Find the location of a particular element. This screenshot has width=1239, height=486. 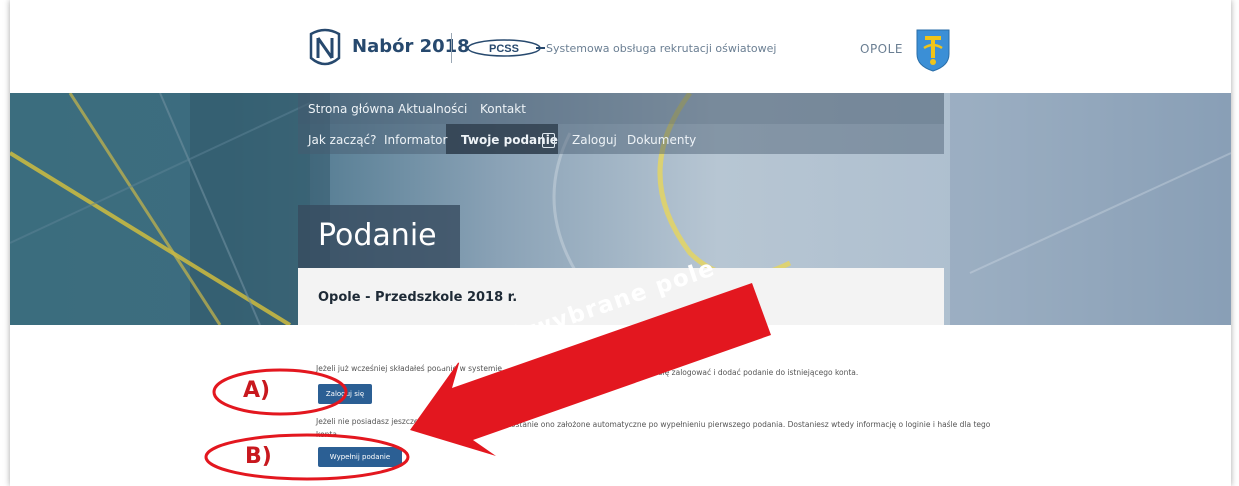

tagline: Systemowa obsługa rekrutacji oświatowej is located at coordinates (661, 48).